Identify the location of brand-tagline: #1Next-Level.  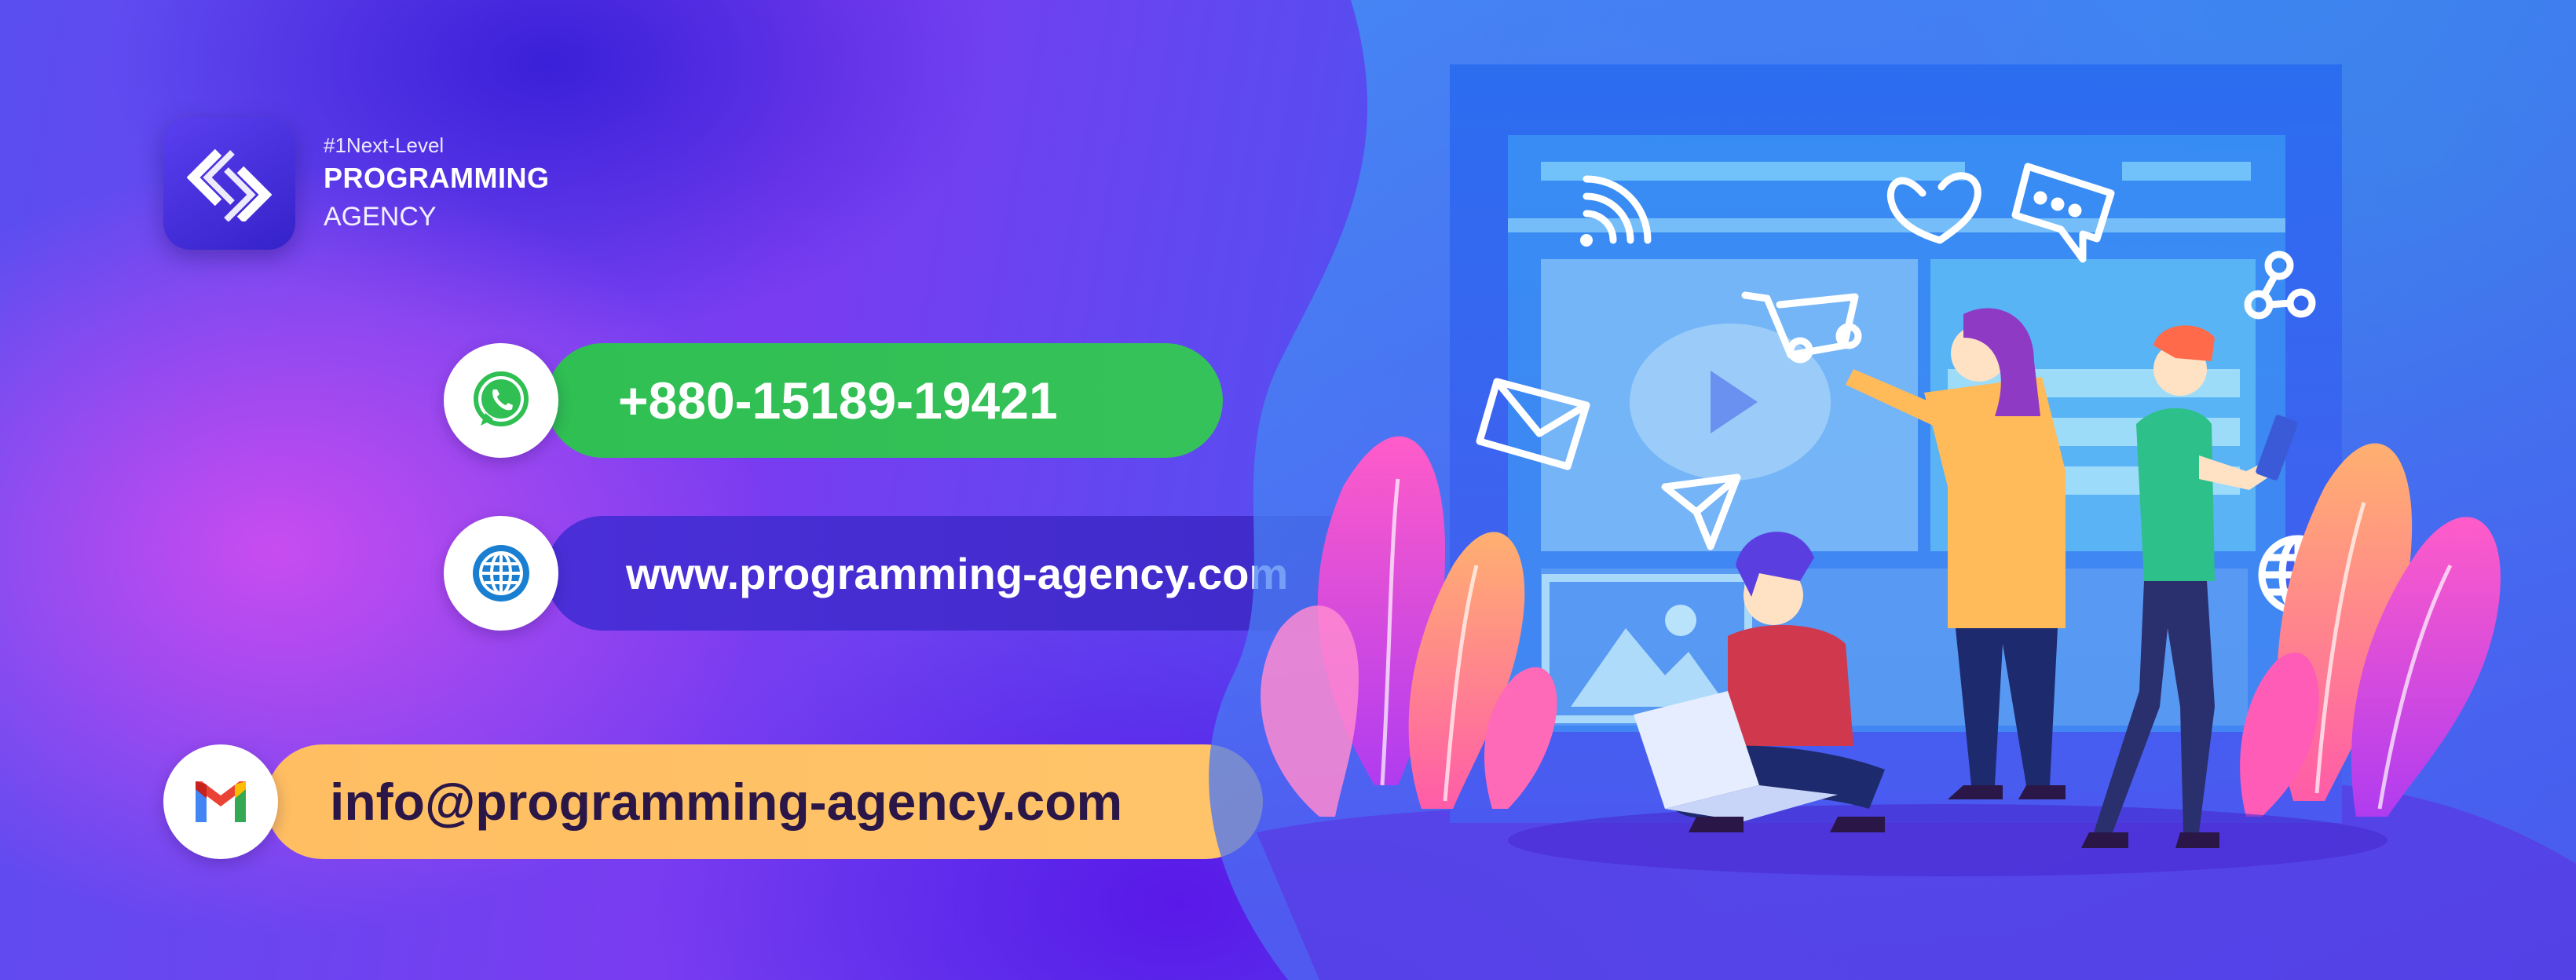
(385, 145).